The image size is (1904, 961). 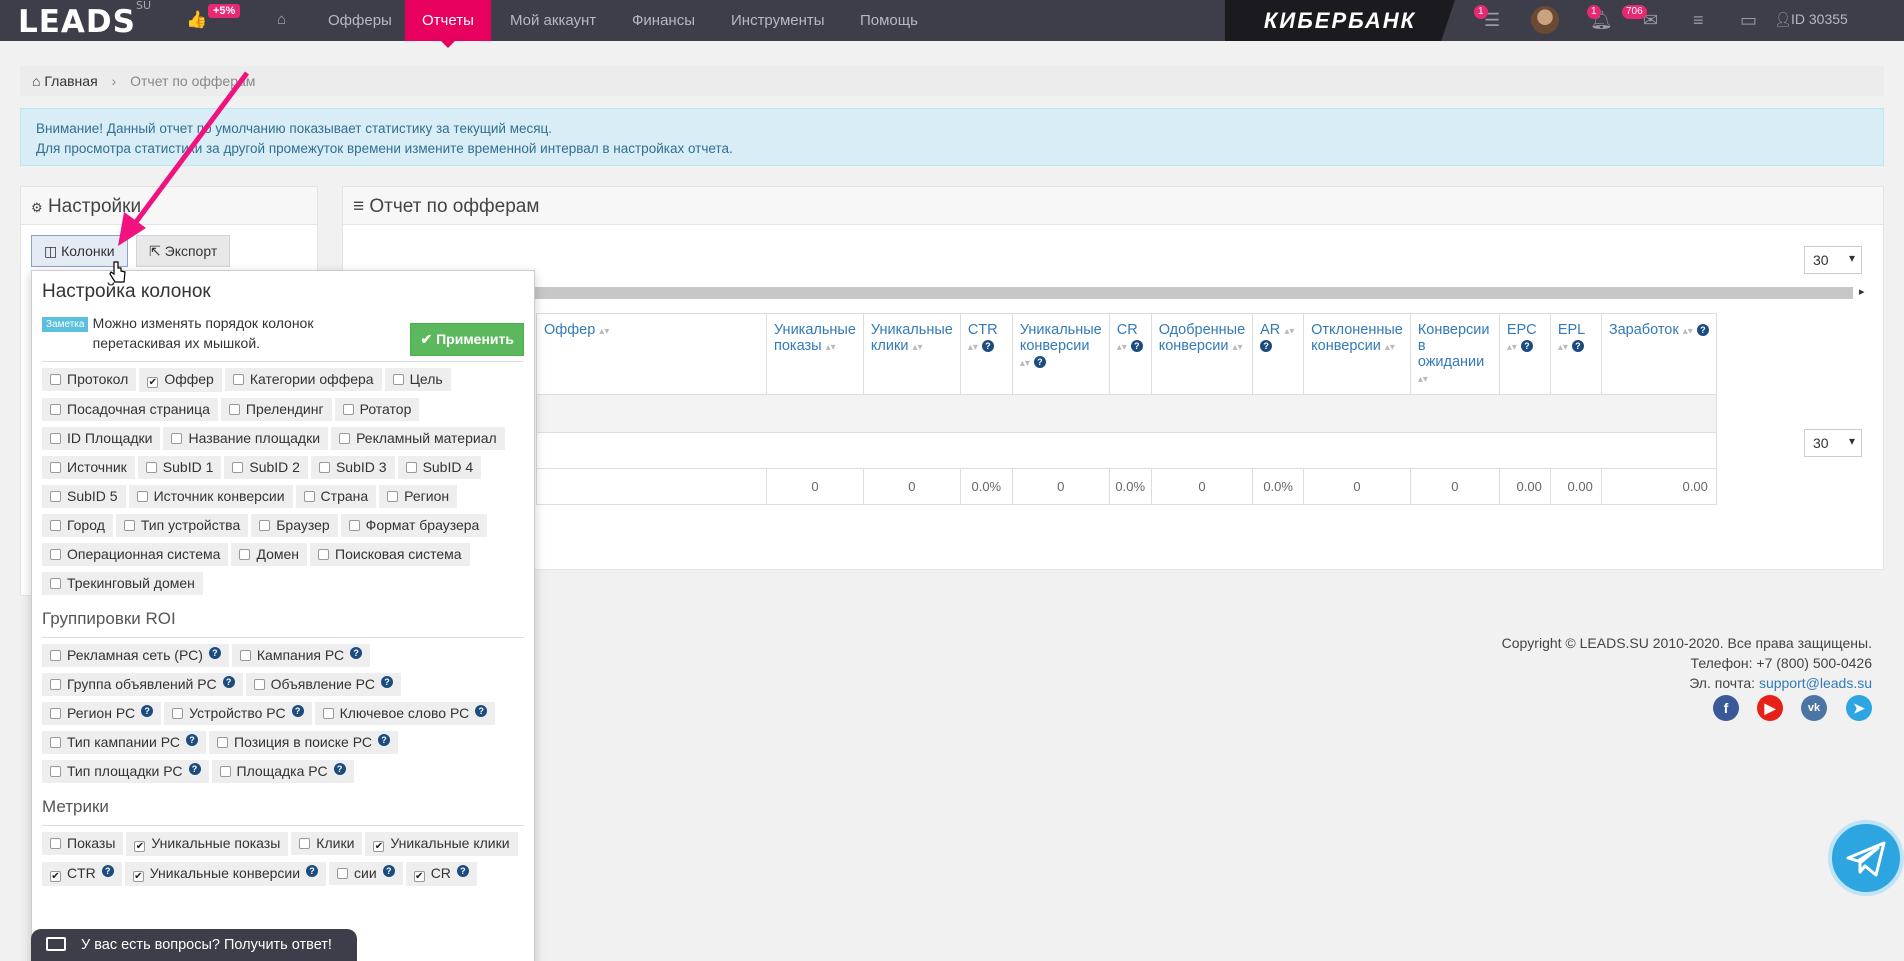 What do you see at coordinates (190, 149) in the screenshot?
I see `arrow-shaft` at bounding box center [190, 149].